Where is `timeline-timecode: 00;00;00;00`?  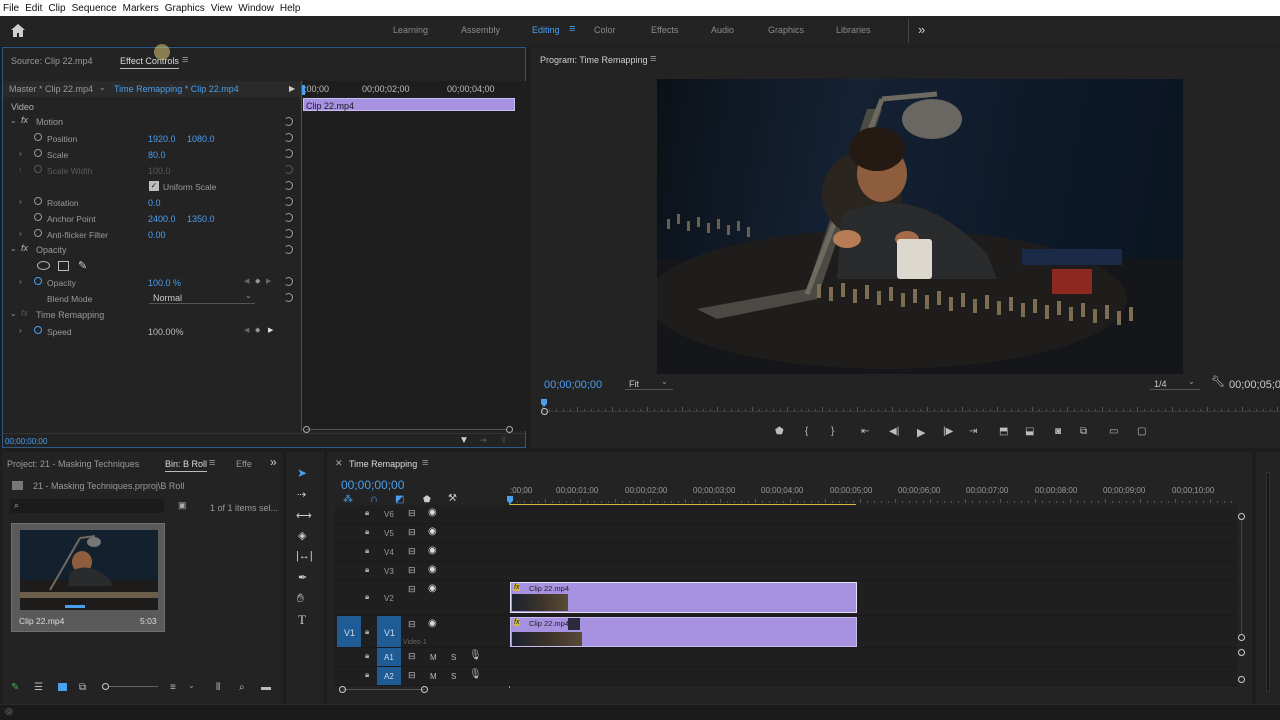
timeline-timecode: 00;00;00;00 is located at coordinates (372, 485).